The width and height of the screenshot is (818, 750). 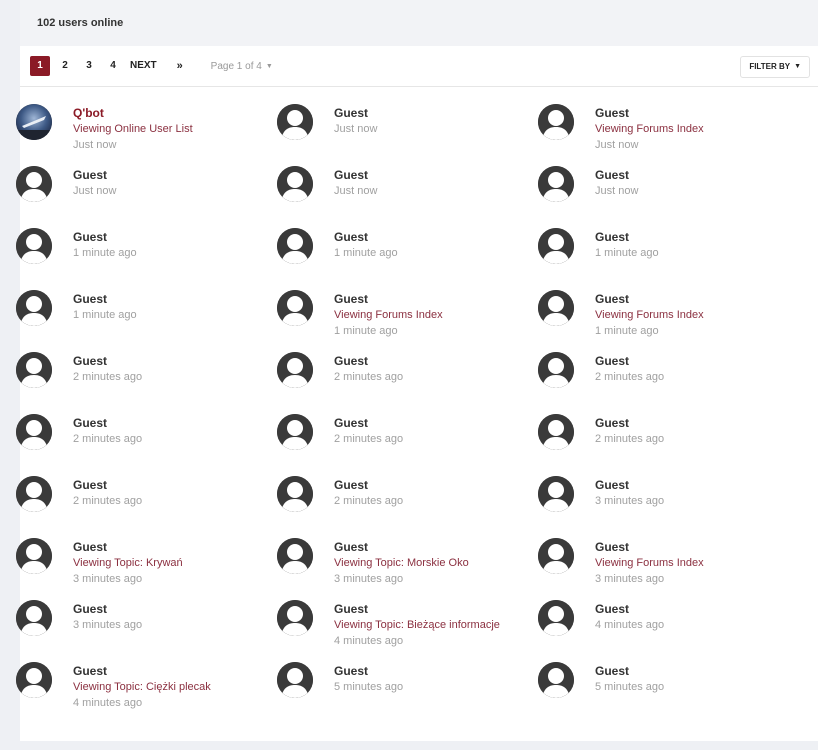 I want to click on last-active-time: 5 minutes ago, so click(x=369, y=687).